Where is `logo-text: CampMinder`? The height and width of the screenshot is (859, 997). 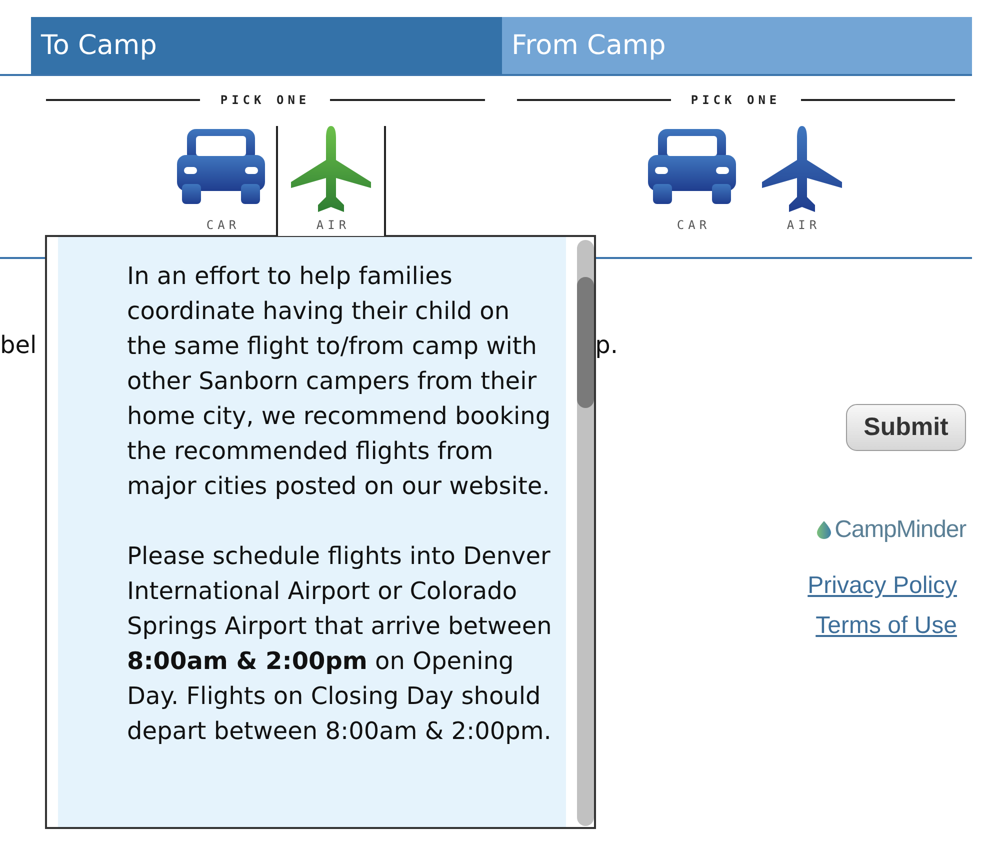
logo-text: CampMinder is located at coordinates (900, 530).